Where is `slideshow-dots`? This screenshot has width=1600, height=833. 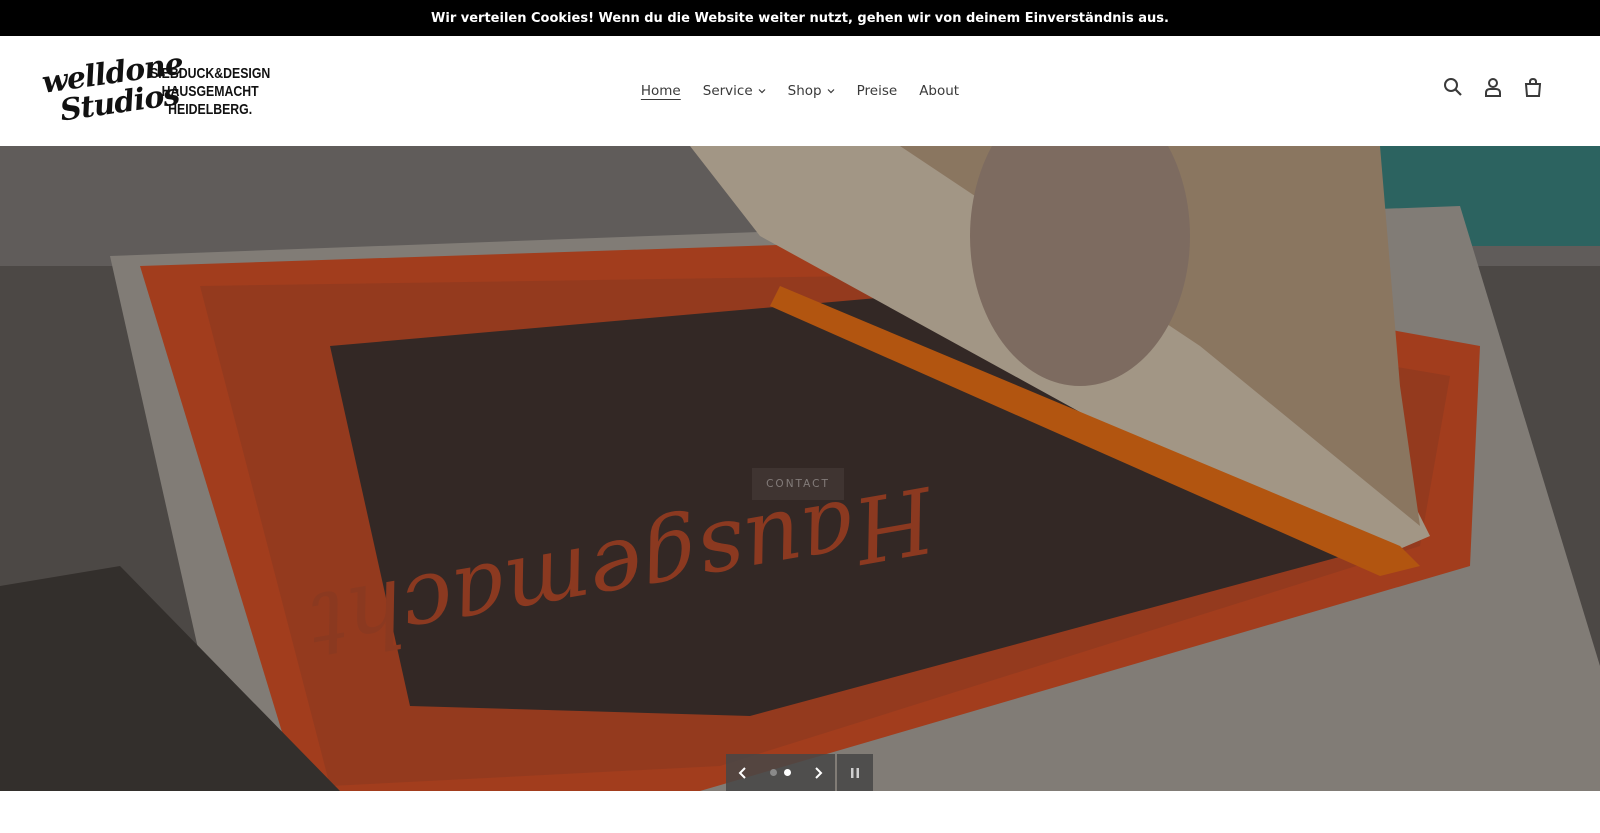
slideshow-dots is located at coordinates (780, 772).